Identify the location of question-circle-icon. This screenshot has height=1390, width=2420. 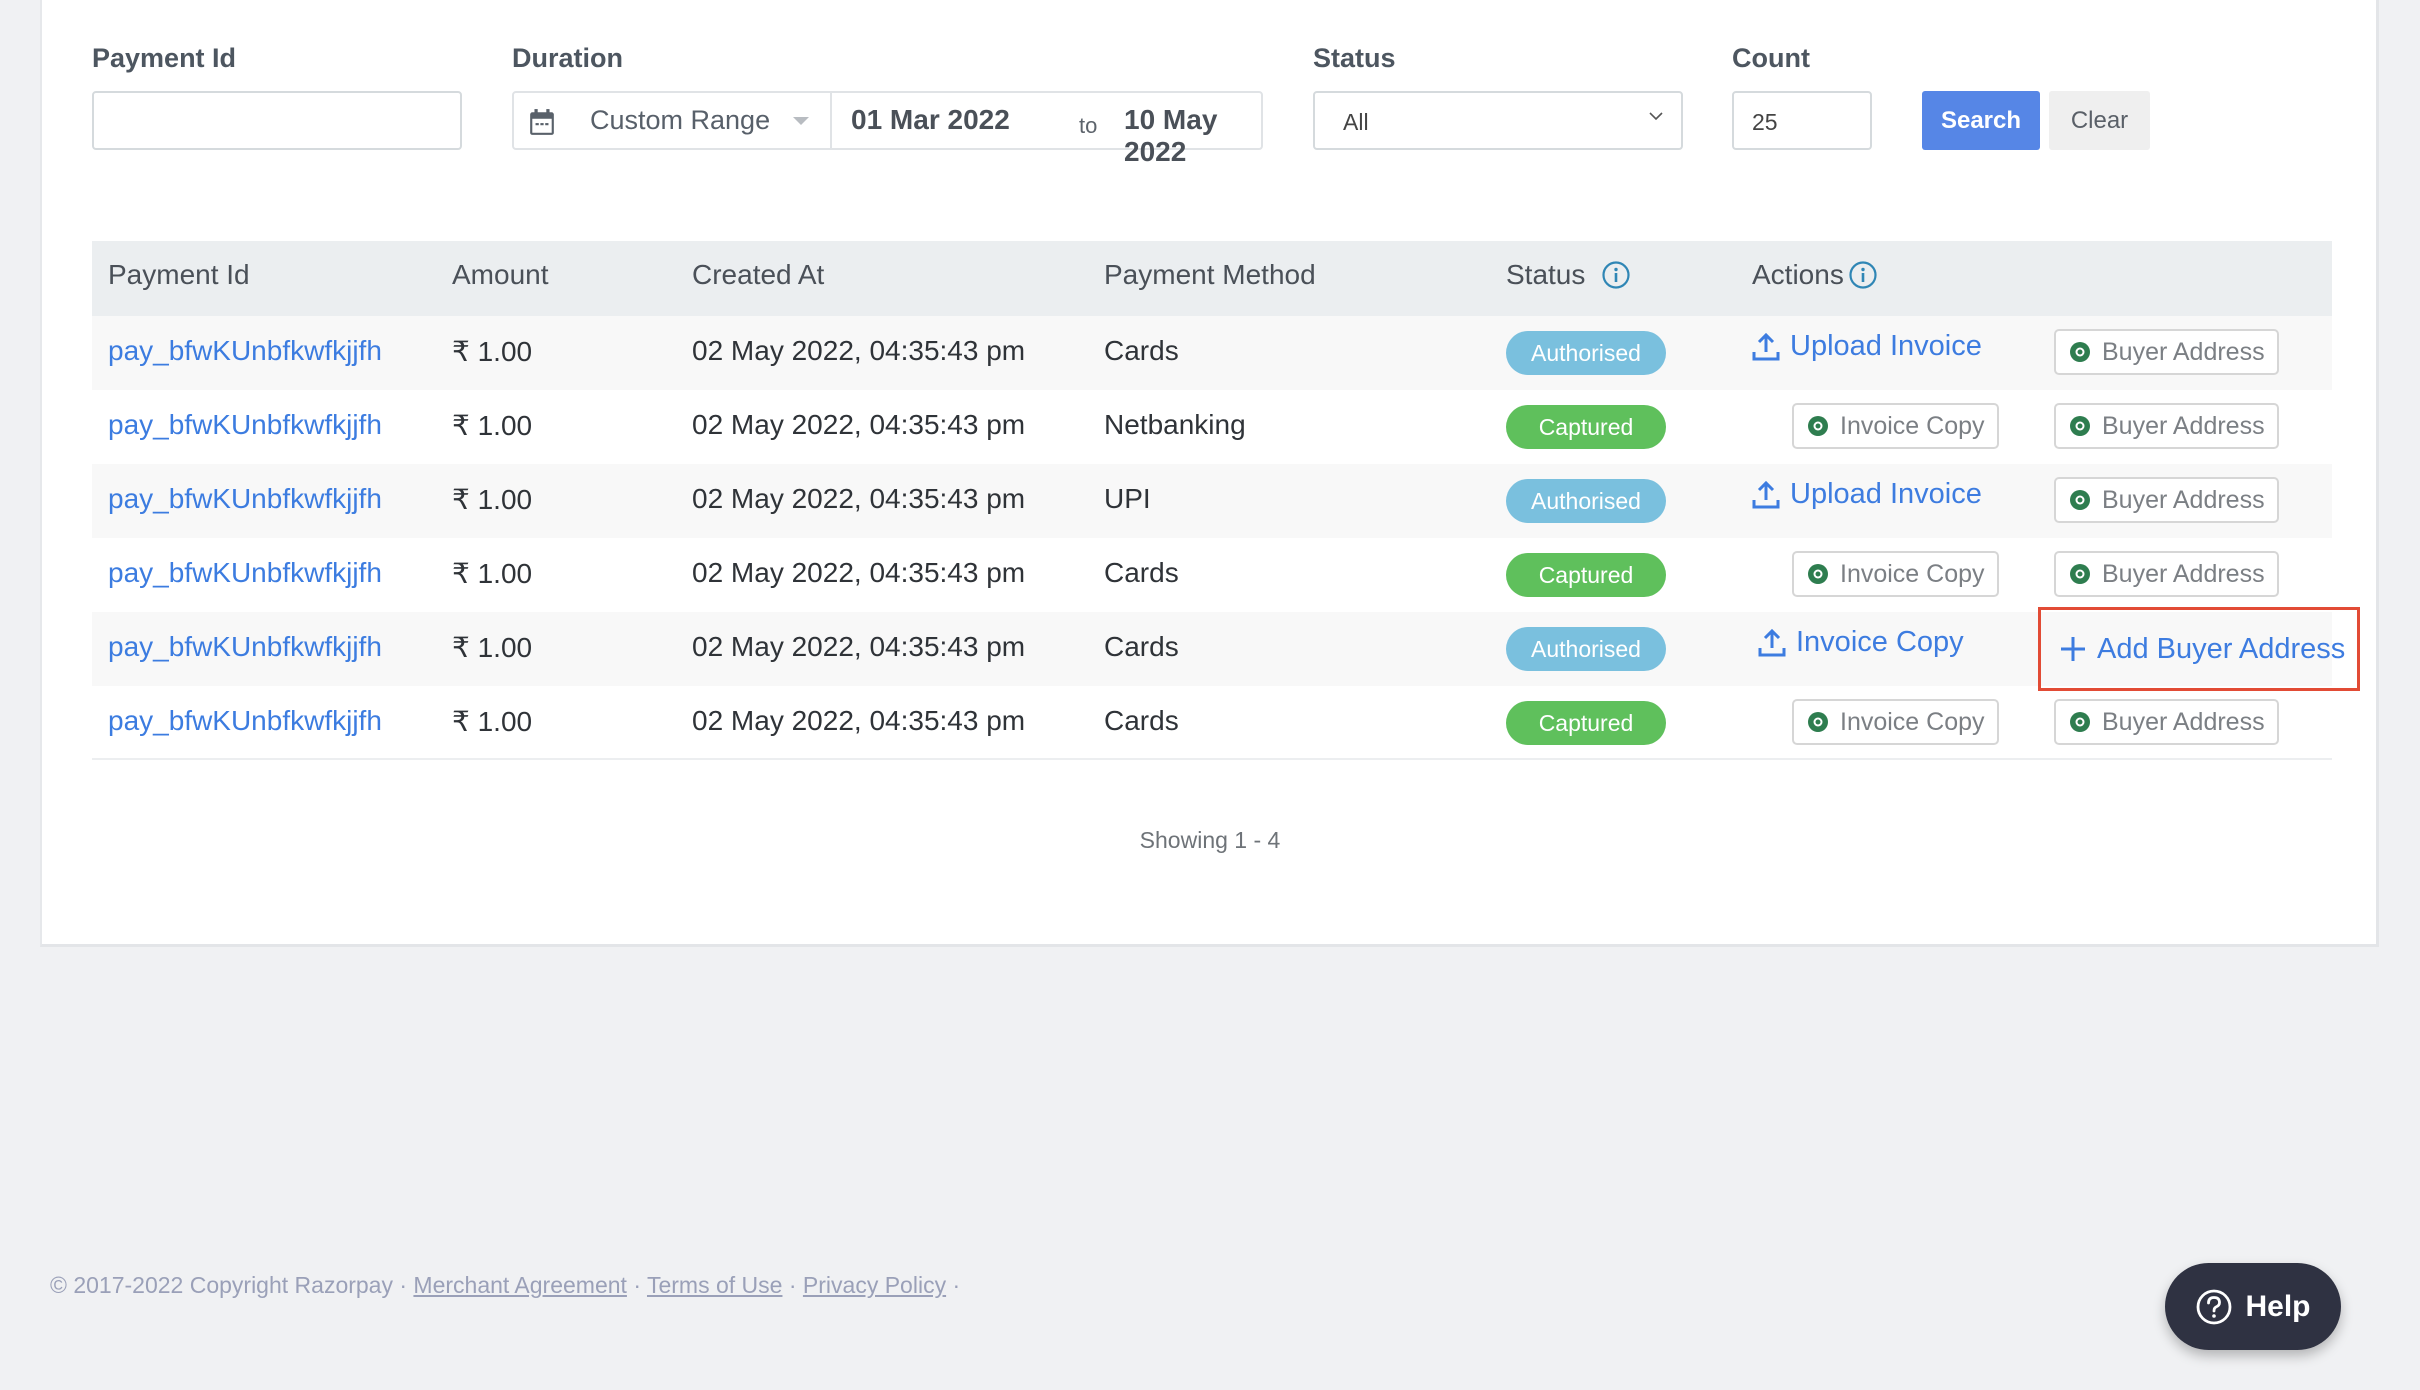
(2214, 1306).